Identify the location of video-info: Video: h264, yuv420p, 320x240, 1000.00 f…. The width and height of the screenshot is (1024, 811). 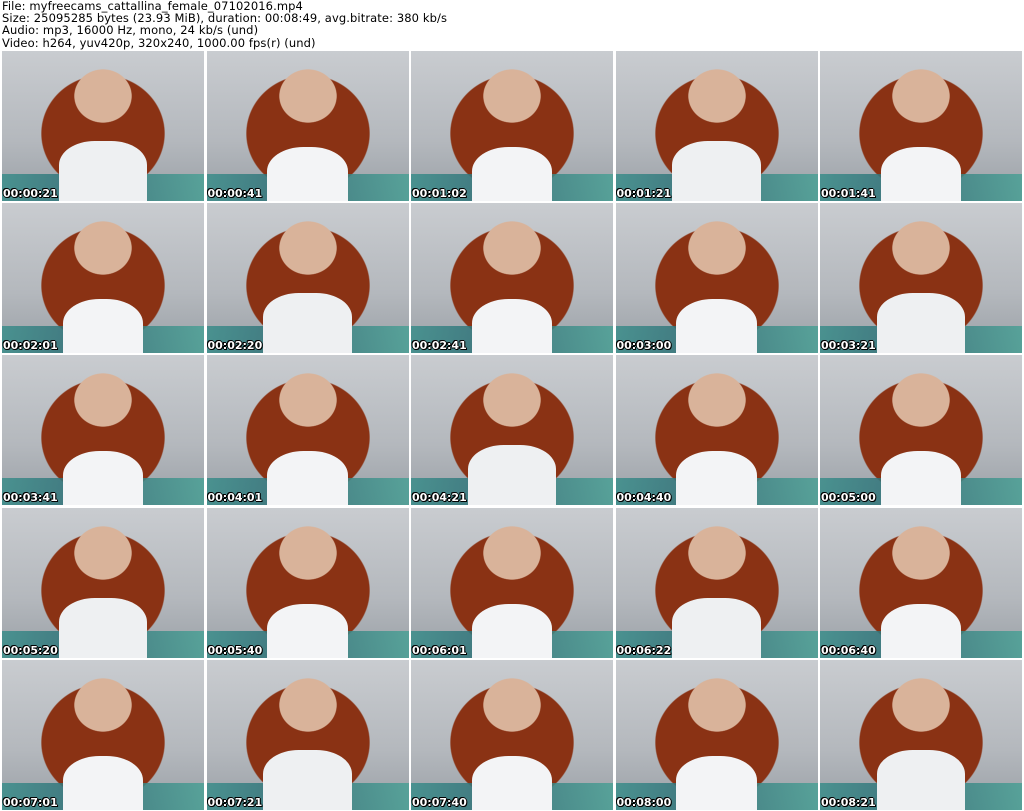
(159, 42).